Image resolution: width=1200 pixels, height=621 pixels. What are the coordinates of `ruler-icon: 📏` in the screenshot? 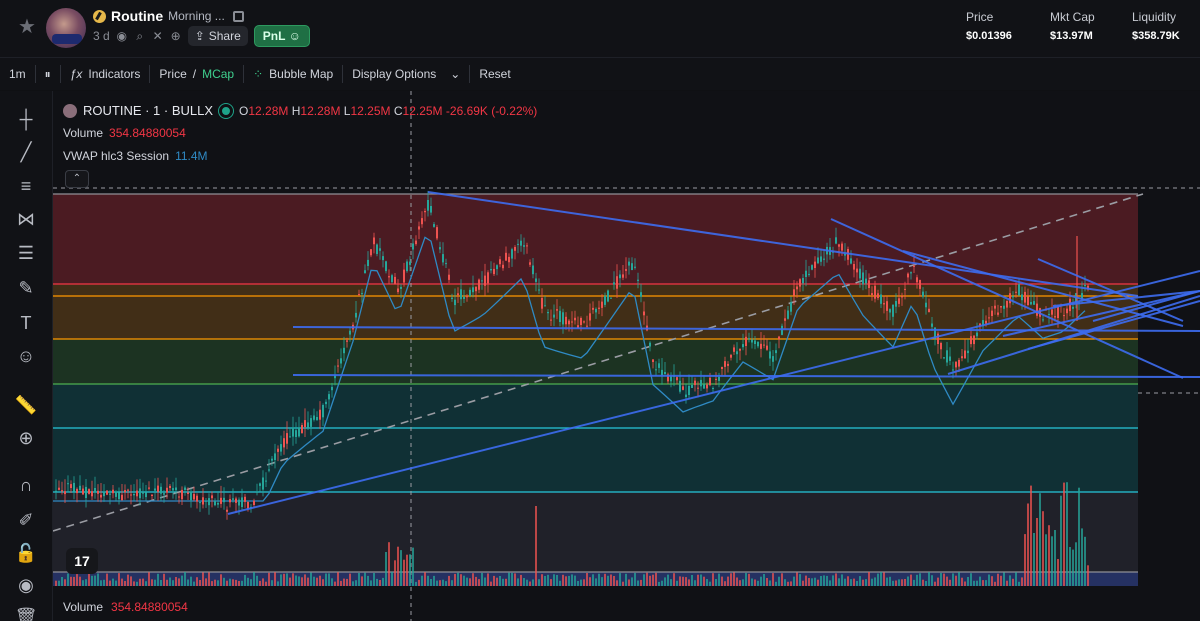 It's located at (26, 405).